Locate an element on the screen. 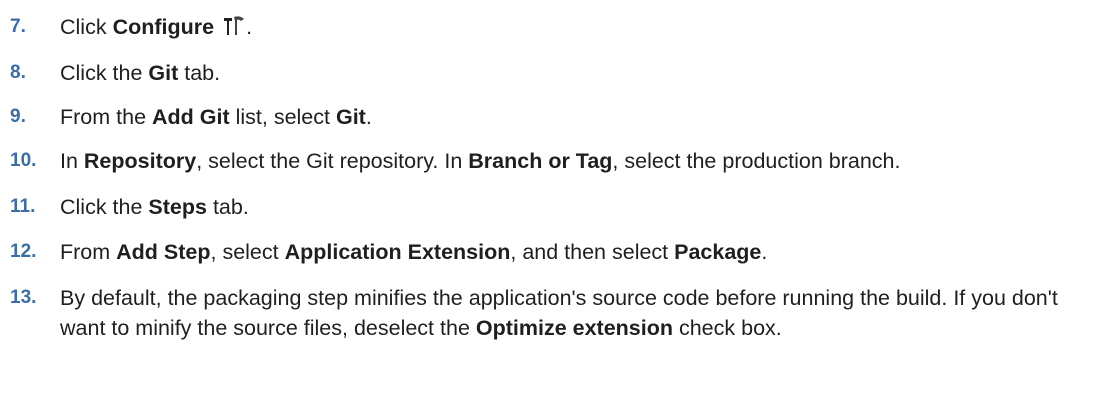 This screenshot has height=394, width=1118. step-text: From the Add Git list, select Git. is located at coordinates (584, 117).